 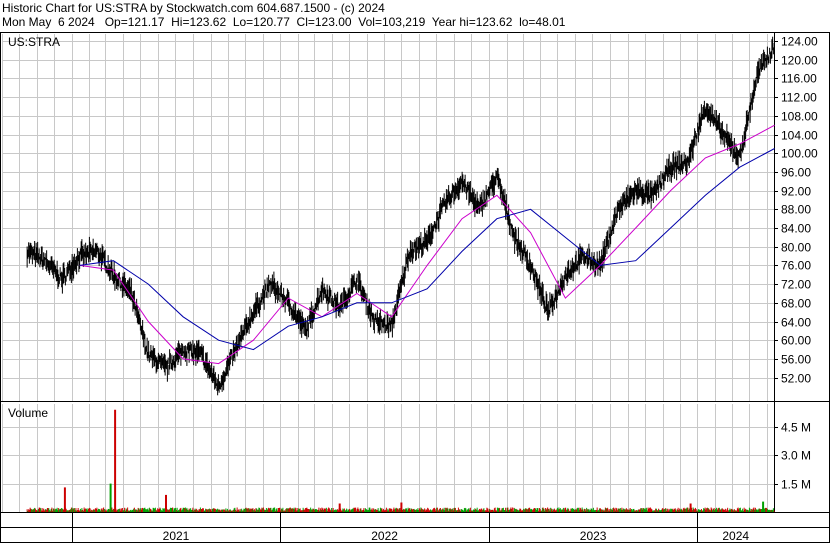 I want to click on price-tick-label: 72.00, so click(x=796, y=285).